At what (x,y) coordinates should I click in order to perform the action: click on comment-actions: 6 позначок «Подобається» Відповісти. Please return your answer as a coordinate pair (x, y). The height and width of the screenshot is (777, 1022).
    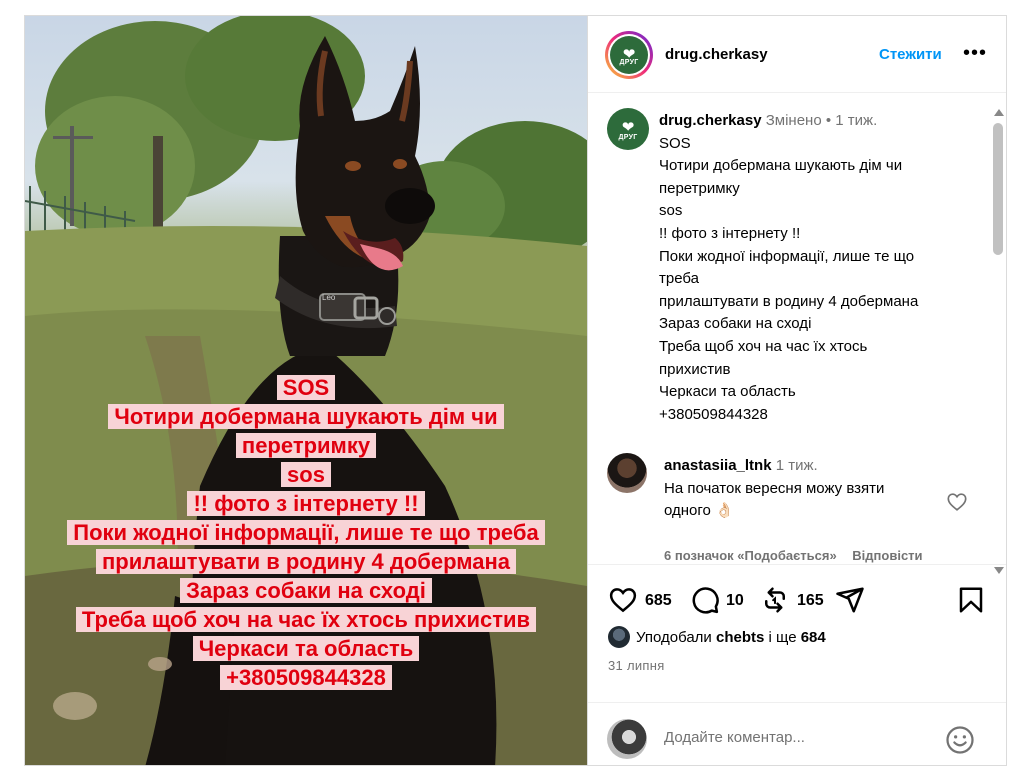
    Looking at the image, I should click on (799, 555).